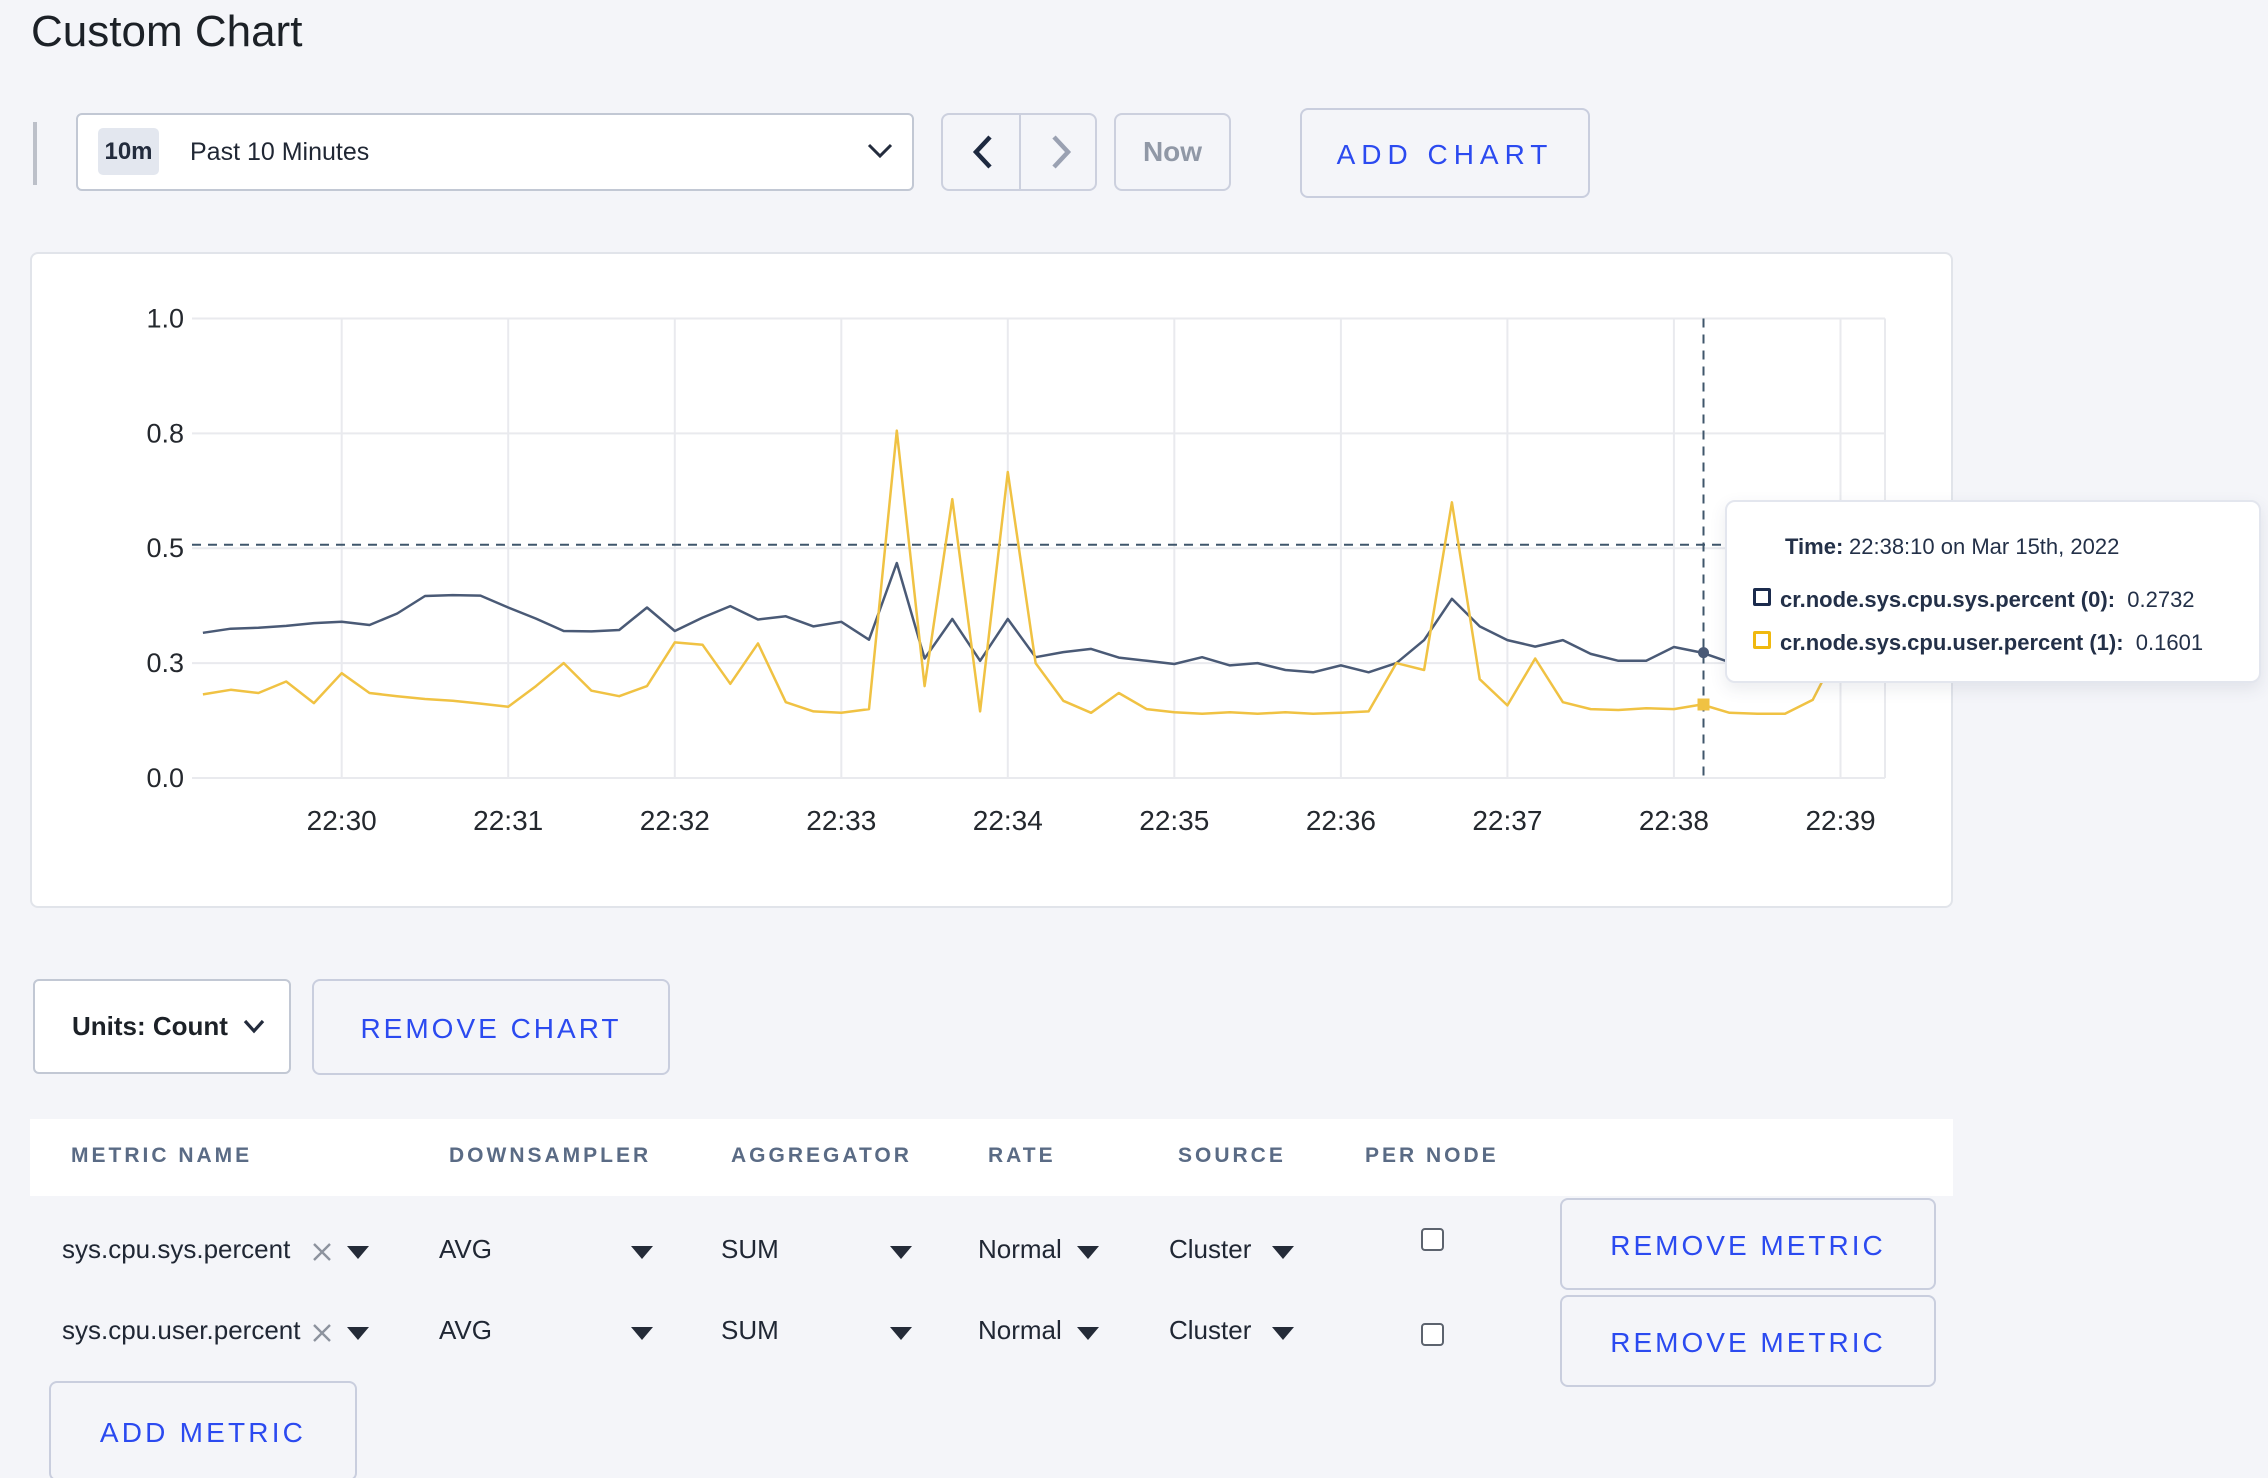 Image resolution: width=2268 pixels, height=1478 pixels. What do you see at coordinates (841, 820) in the screenshot?
I see `svg-text: 22:33` at bounding box center [841, 820].